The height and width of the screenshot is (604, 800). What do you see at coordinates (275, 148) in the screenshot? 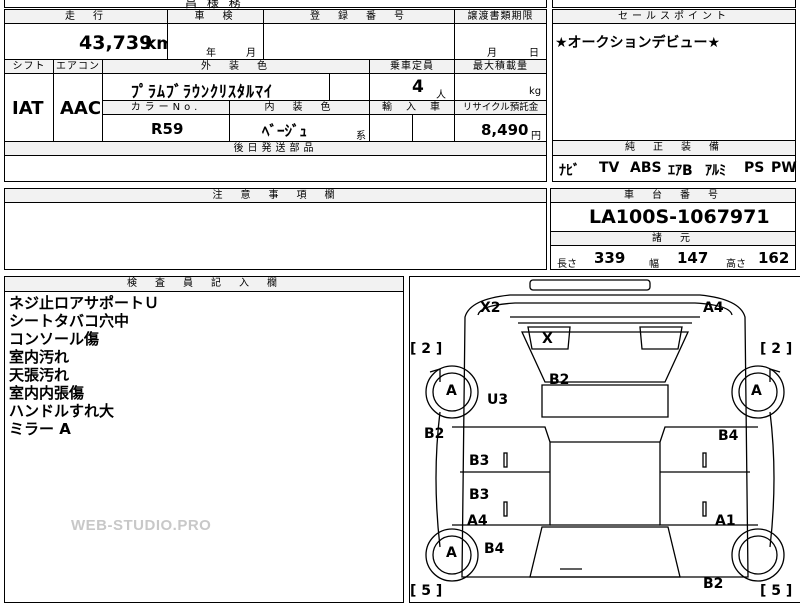
I see `later-parts-header: 後日発送部品` at bounding box center [275, 148].